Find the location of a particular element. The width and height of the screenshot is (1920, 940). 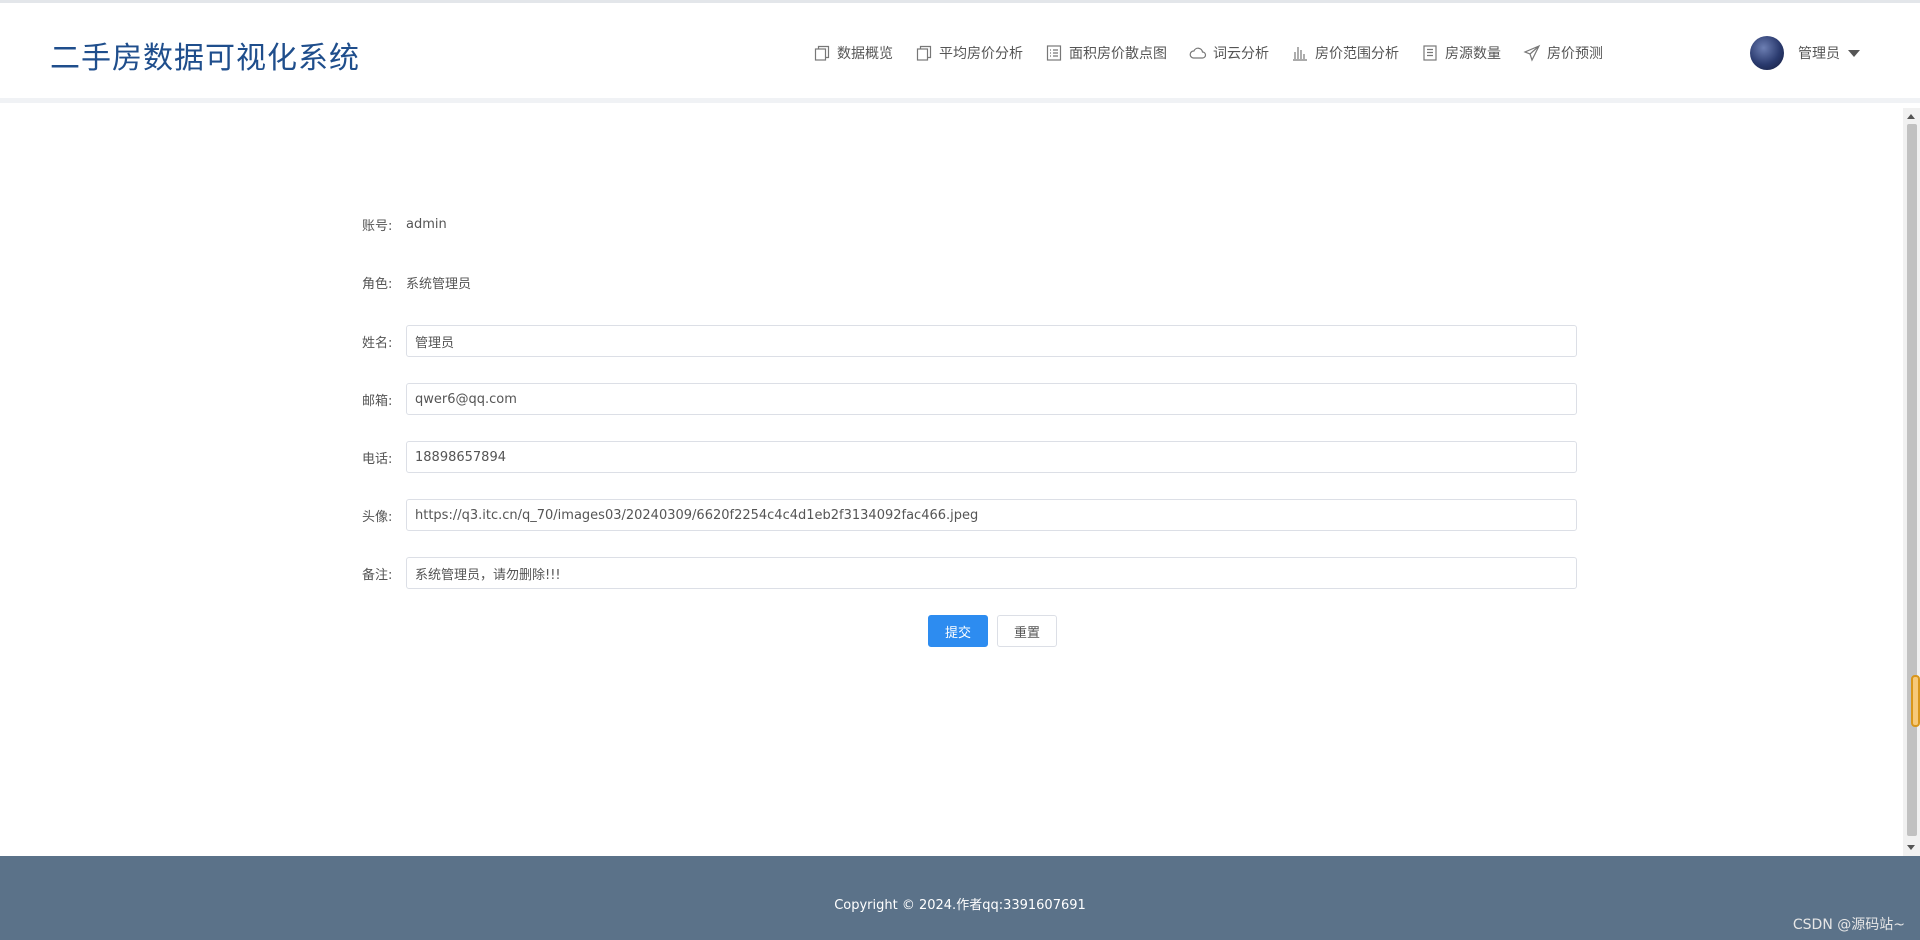

name-input is located at coordinates (991, 341).